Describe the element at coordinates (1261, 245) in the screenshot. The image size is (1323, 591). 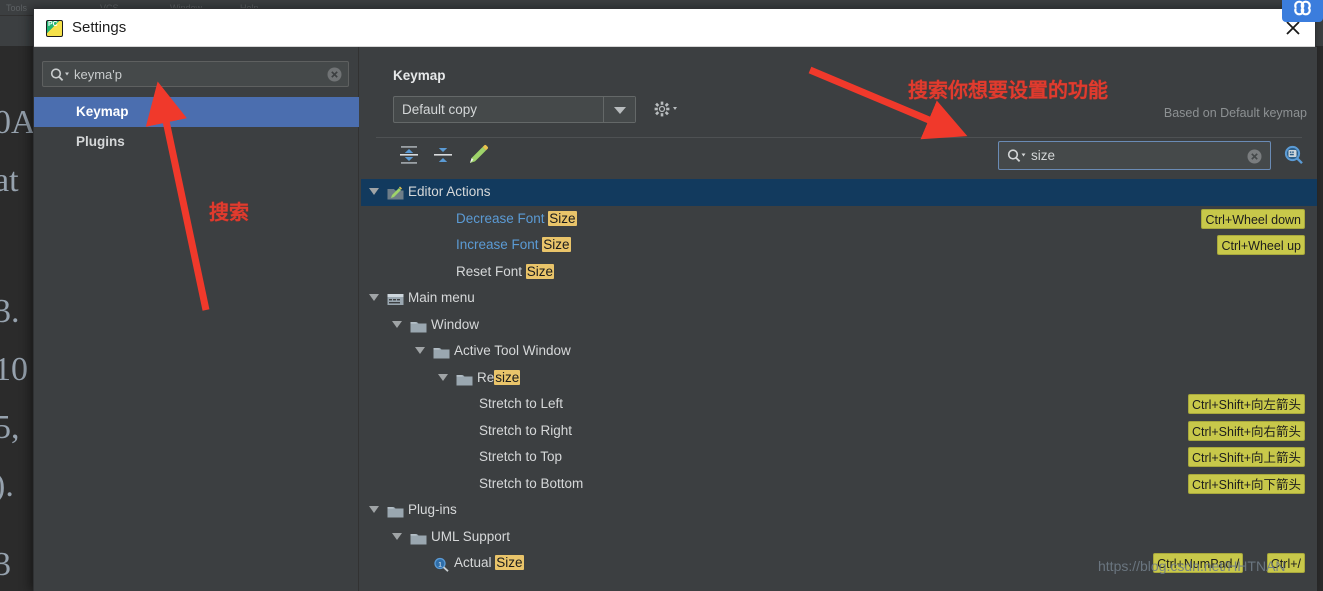
I see `shortcut-badge: Ctrl+Wheel up` at that location.